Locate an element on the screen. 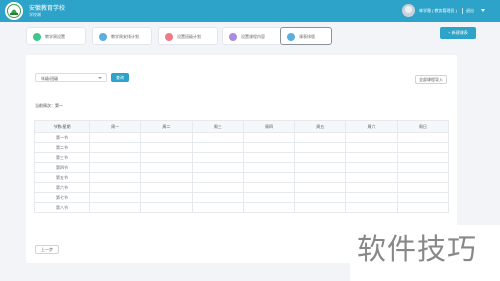 The width and height of the screenshot is (500, 281). column-header: 周三 is located at coordinates (217, 126).